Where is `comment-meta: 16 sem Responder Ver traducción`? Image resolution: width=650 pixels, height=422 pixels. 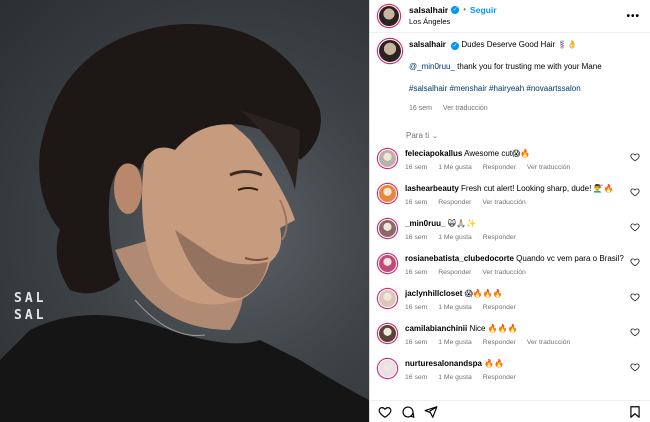 comment-meta: 16 sem Responder Ver traducción is located at coordinates (517, 202).